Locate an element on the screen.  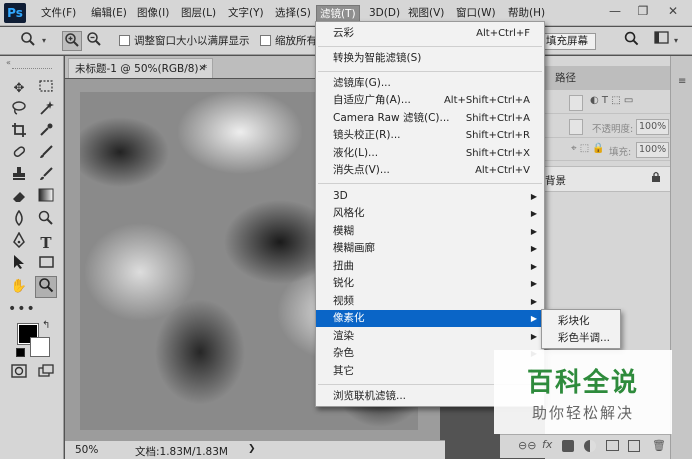
panel-menu-icon: ≡ is located at coordinates (682, 81).